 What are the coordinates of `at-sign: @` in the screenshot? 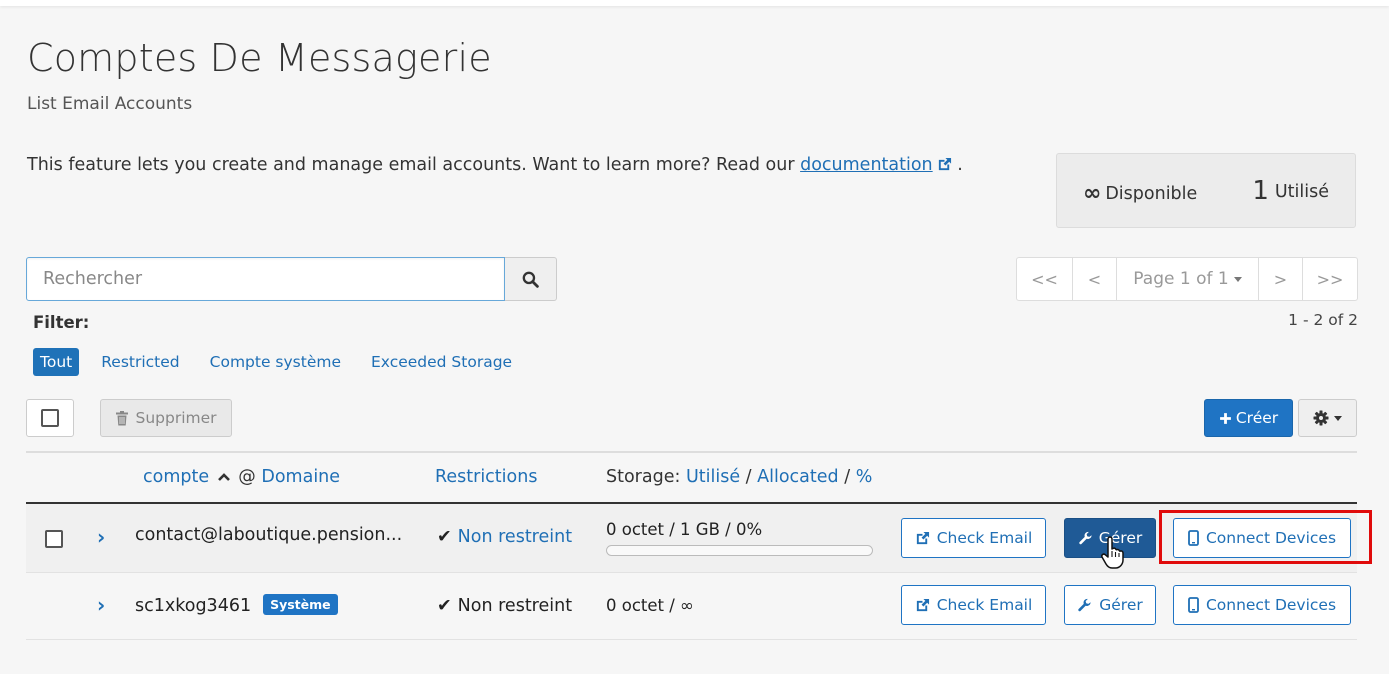 It's located at (247, 477).